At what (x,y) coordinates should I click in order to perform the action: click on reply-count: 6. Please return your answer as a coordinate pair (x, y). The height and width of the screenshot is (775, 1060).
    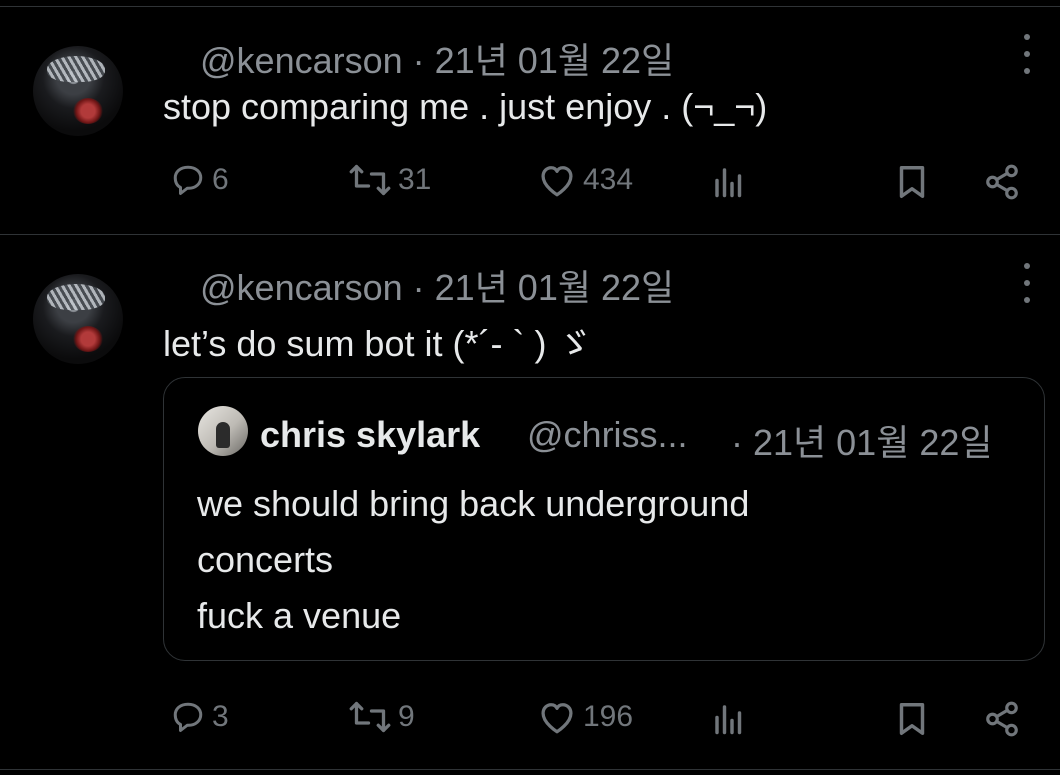
    Looking at the image, I should click on (220, 179).